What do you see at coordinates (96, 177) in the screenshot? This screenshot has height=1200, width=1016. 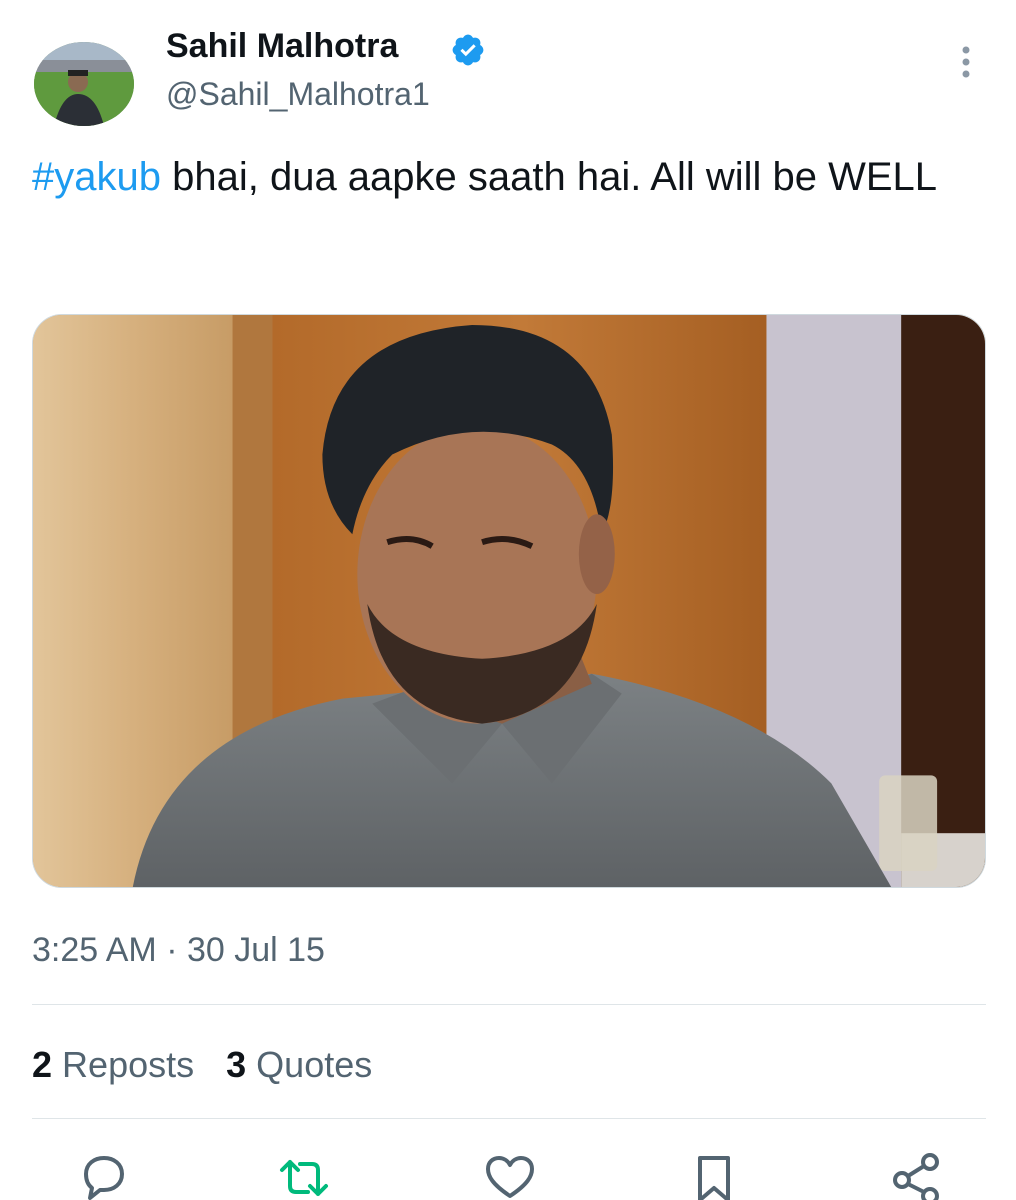 I see `hashtag-link: #yakub` at bounding box center [96, 177].